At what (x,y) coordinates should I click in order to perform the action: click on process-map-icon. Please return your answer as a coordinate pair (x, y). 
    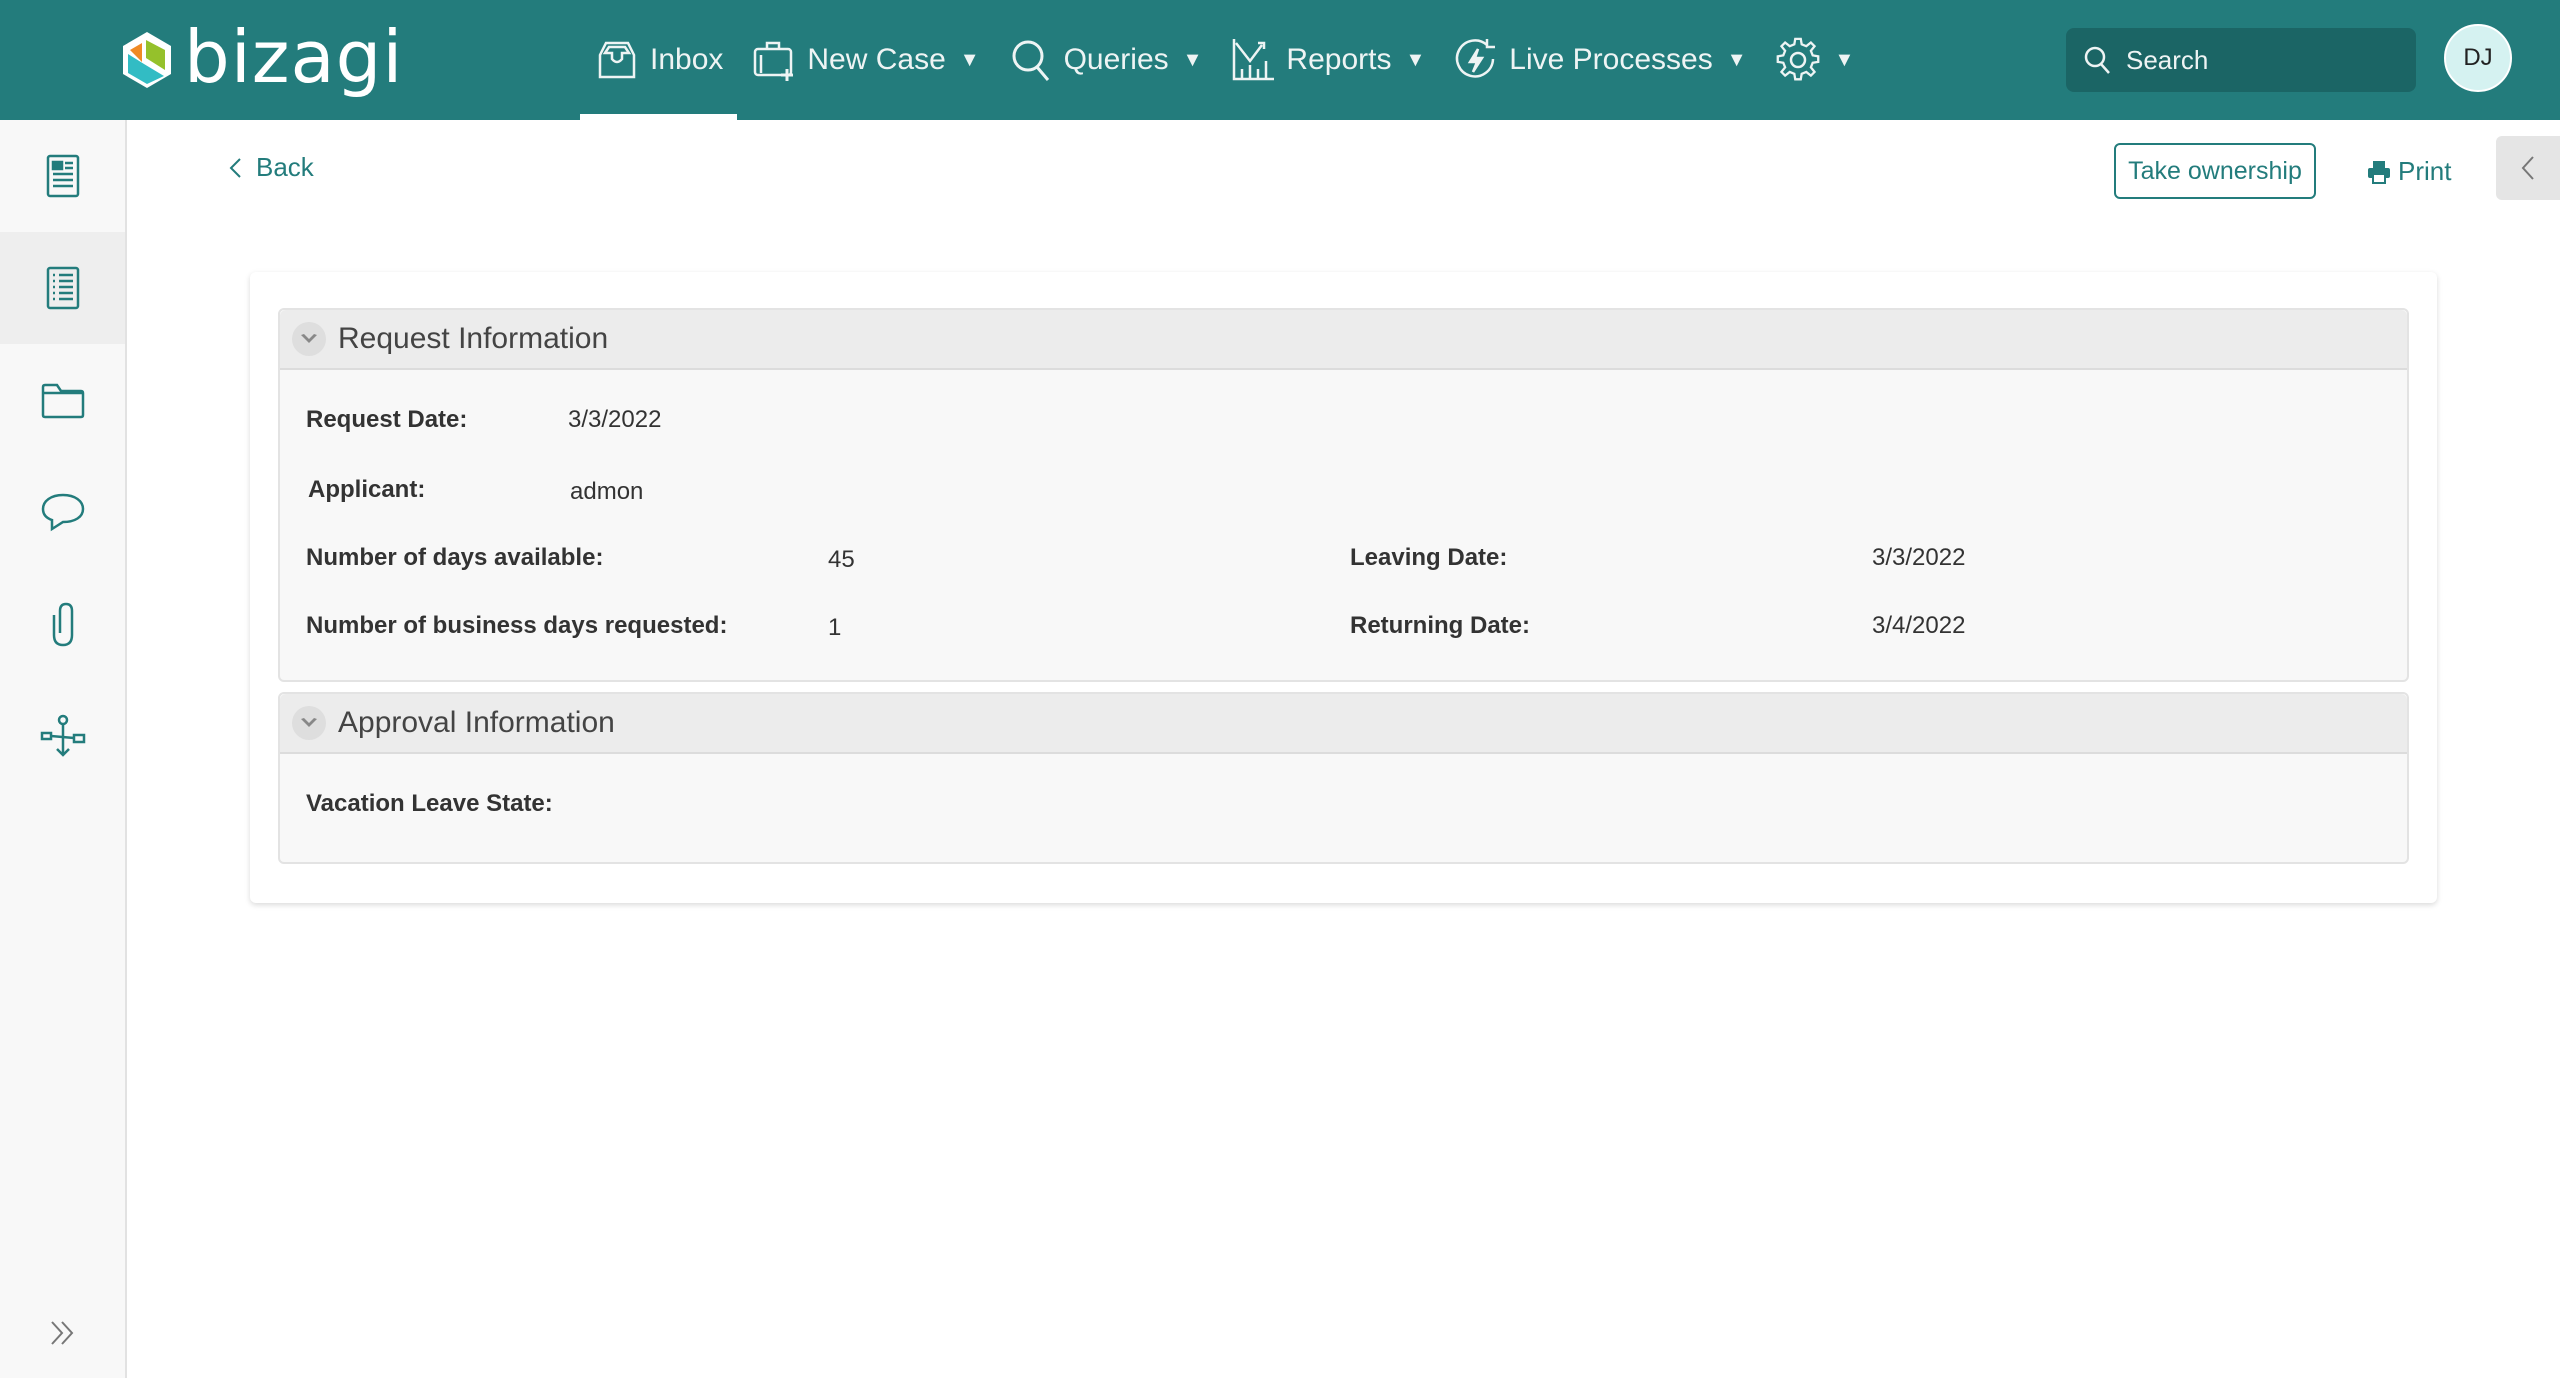
    Looking at the image, I should click on (62, 735).